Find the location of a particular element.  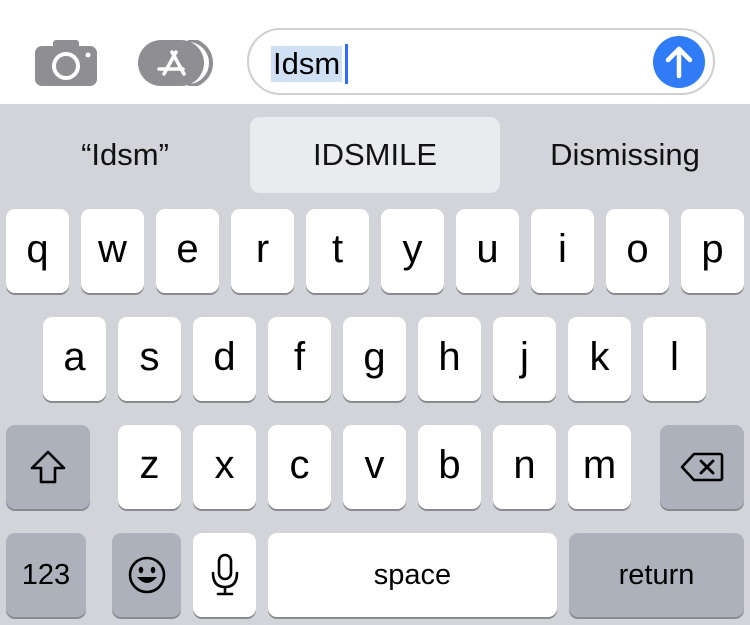

message-text: Idsm is located at coordinates (307, 64).